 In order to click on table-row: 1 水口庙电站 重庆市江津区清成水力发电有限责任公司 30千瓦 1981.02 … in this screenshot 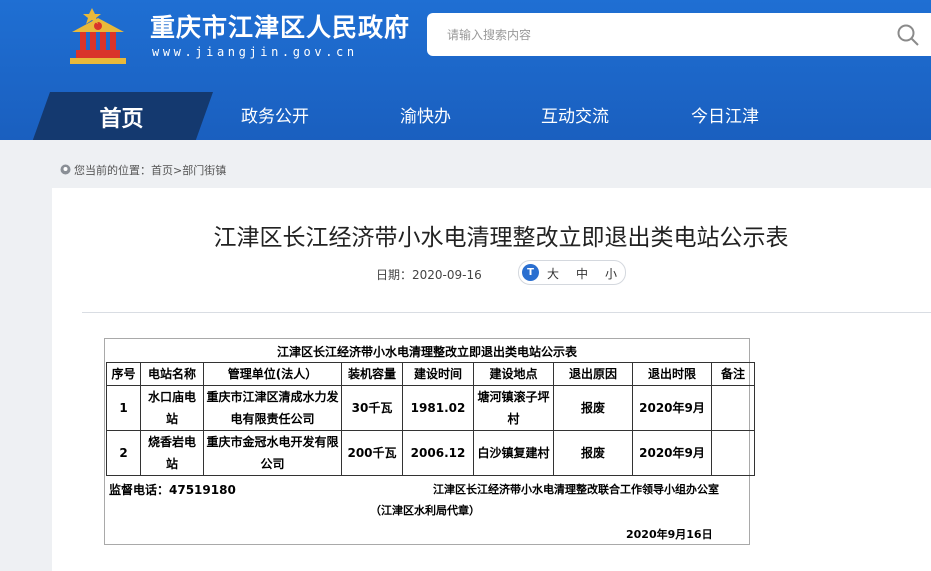, I will do `click(430, 408)`.